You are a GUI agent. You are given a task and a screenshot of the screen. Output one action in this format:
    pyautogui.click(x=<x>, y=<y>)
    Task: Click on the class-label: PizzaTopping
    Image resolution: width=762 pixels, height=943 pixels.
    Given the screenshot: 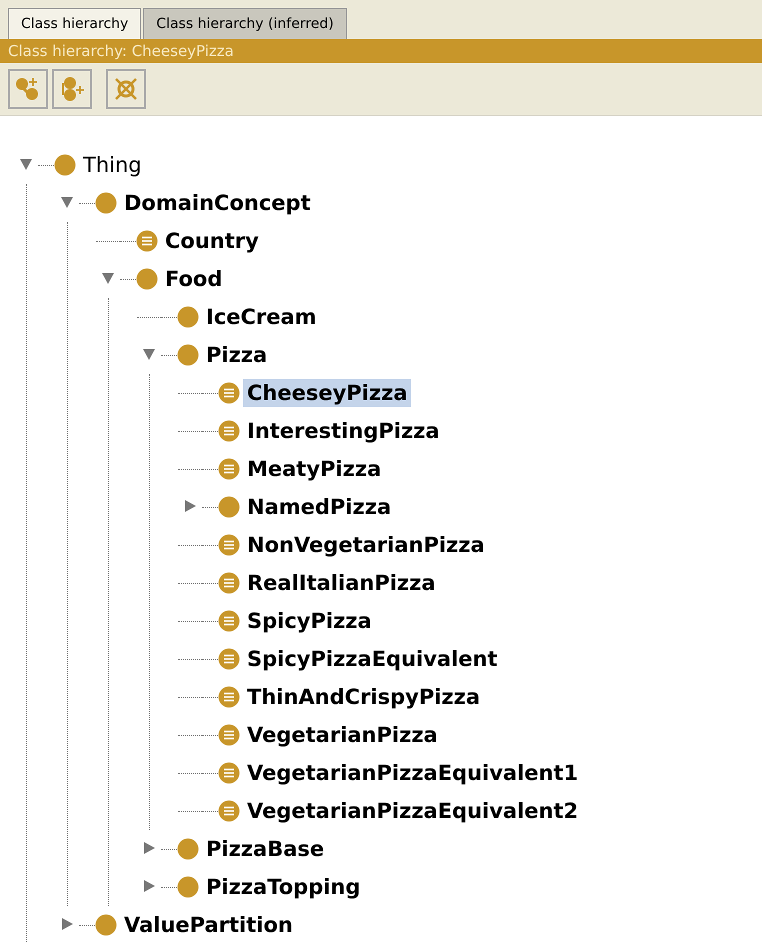 What is the action you would take?
    pyautogui.click(x=283, y=887)
    